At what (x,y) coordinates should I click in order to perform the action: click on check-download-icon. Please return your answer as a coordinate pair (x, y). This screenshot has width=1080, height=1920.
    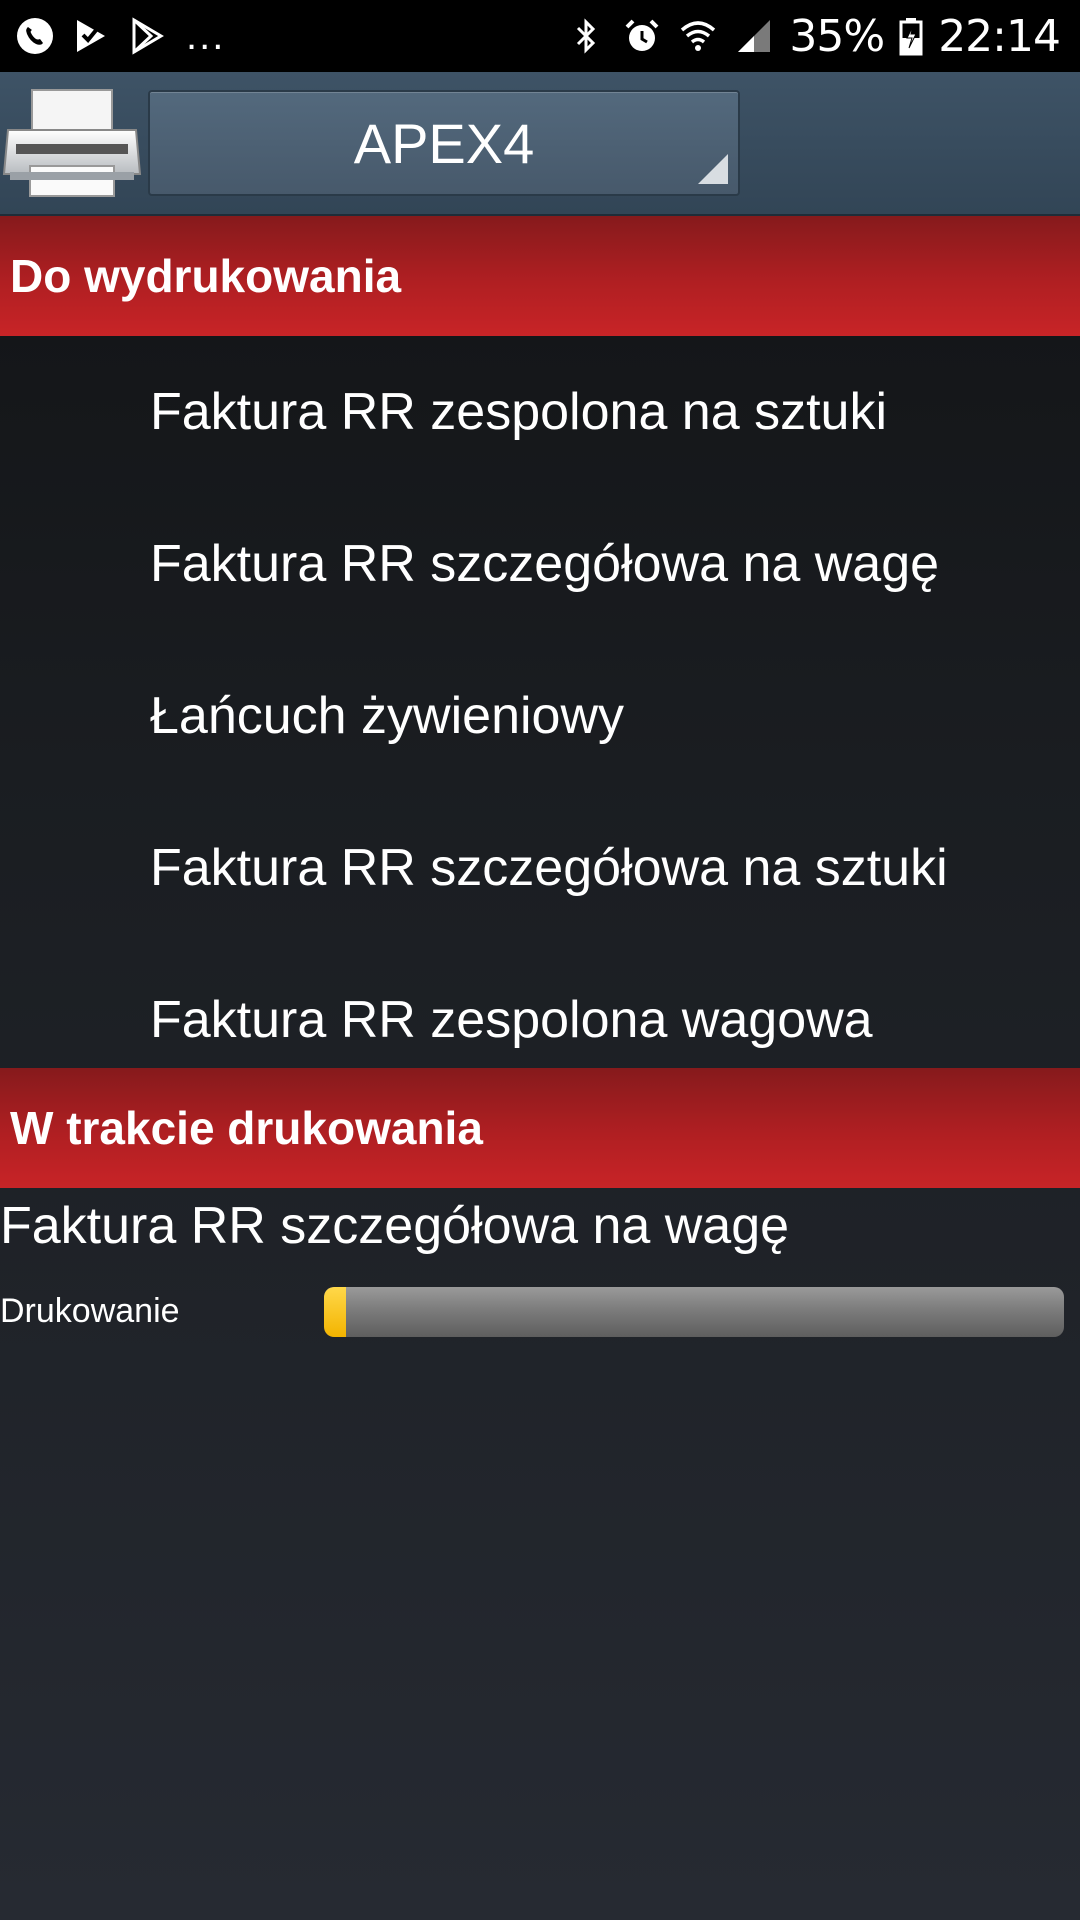
    Looking at the image, I should click on (91, 36).